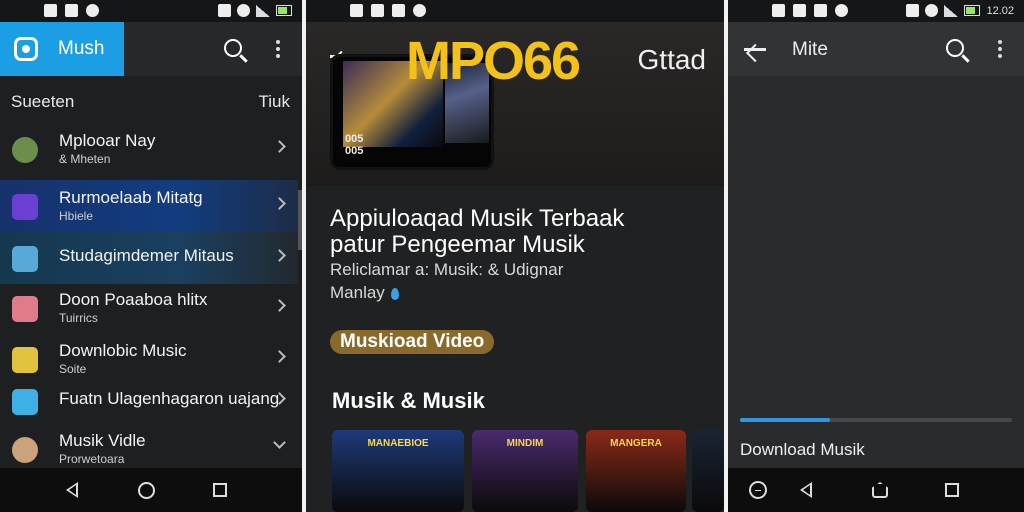 The height and width of the screenshot is (512, 1024). What do you see at coordinates (25, 402) in the screenshot?
I see `image-icon` at bounding box center [25, 402].